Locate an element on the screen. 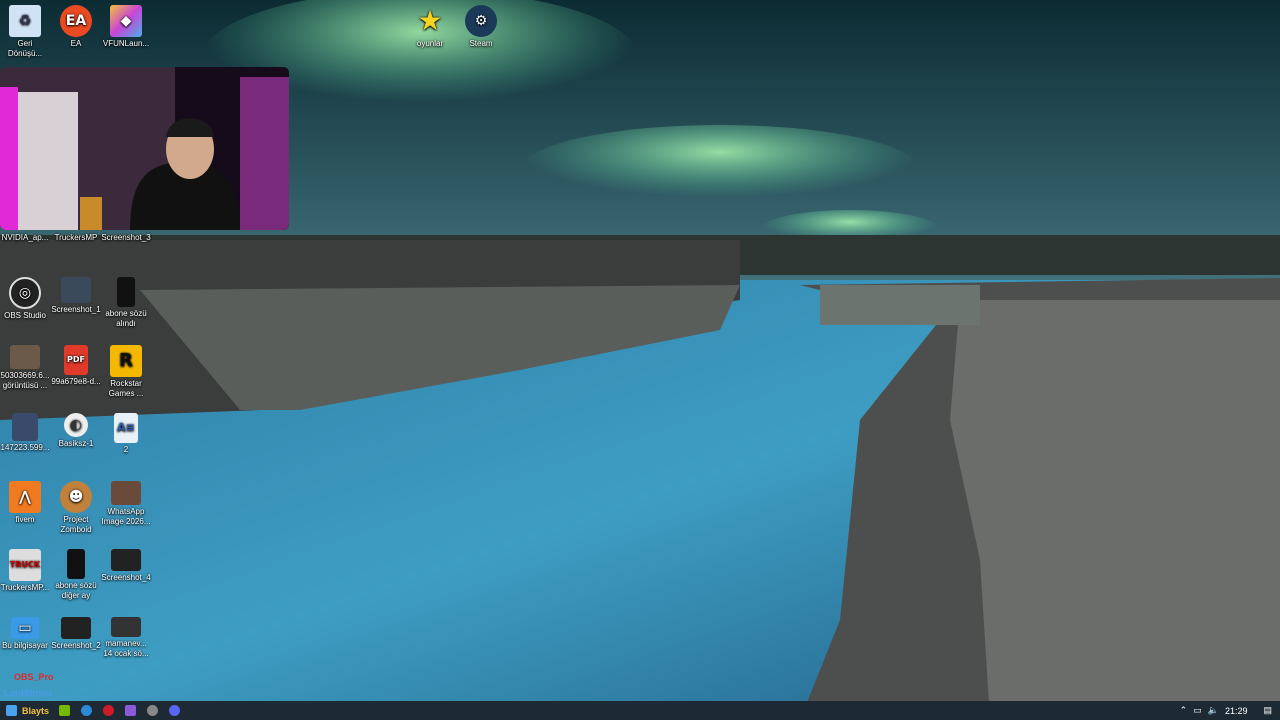 The image size is (1280, 720). webcam-overlay is located at coordinates (144, 148).